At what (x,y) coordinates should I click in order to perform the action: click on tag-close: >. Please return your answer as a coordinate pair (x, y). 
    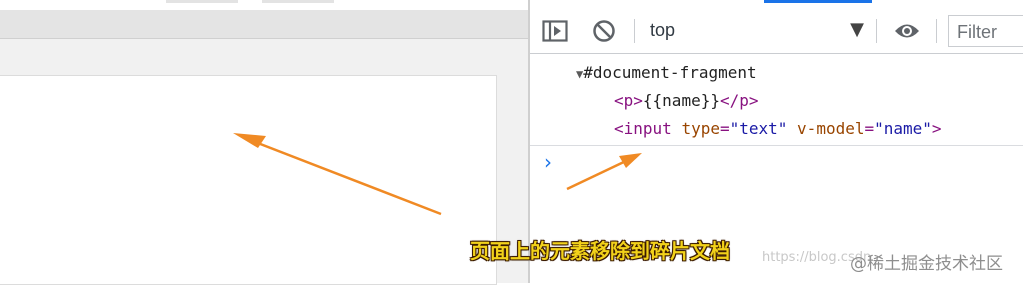
    Looking at the image, I should click on (936, 128).